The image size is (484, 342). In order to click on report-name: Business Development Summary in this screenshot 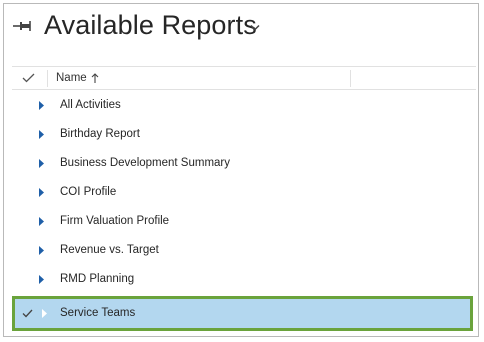, I will do `click(145, 163)`.